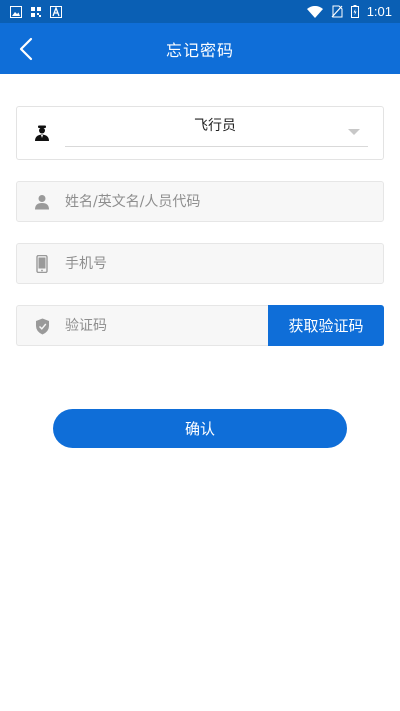 Image resolution: width=400 pixels, height=711 pixels. Describe the element at coordinates (200, 11) in the screenshot. I see `status-bar: 1:01` at that location.